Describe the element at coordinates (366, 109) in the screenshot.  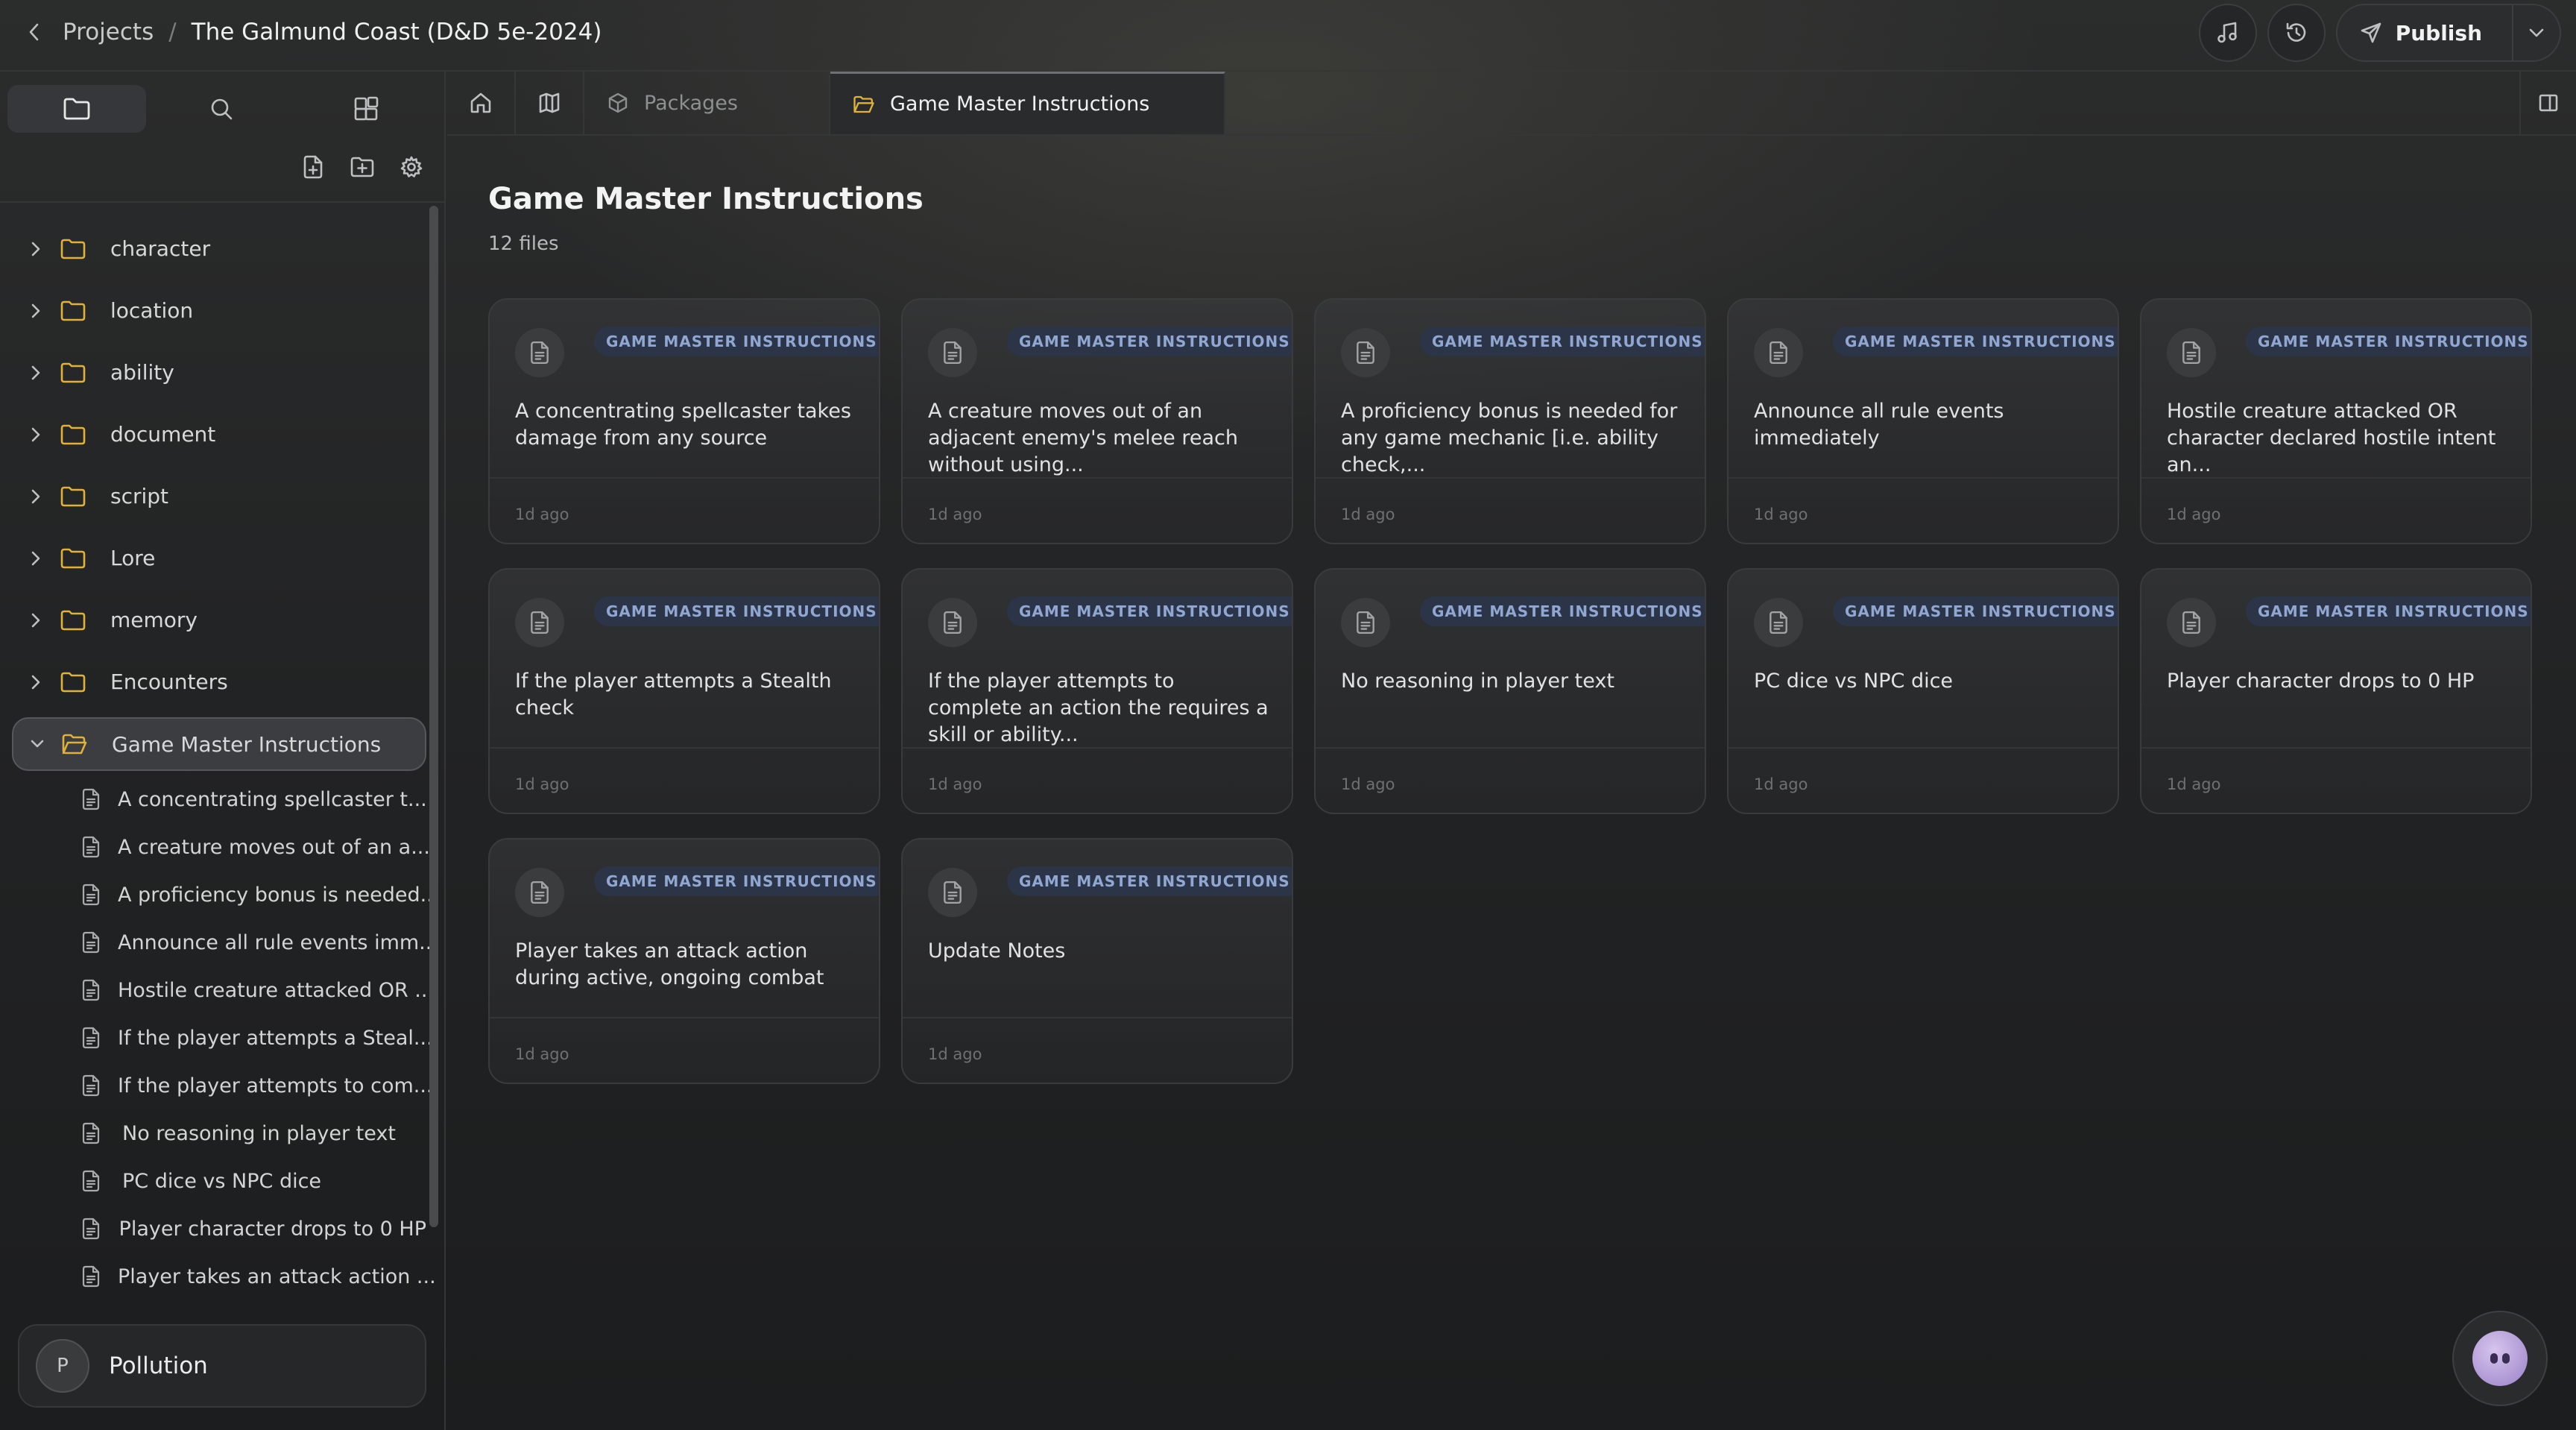
I see `sidebar-tab-components` at that location.